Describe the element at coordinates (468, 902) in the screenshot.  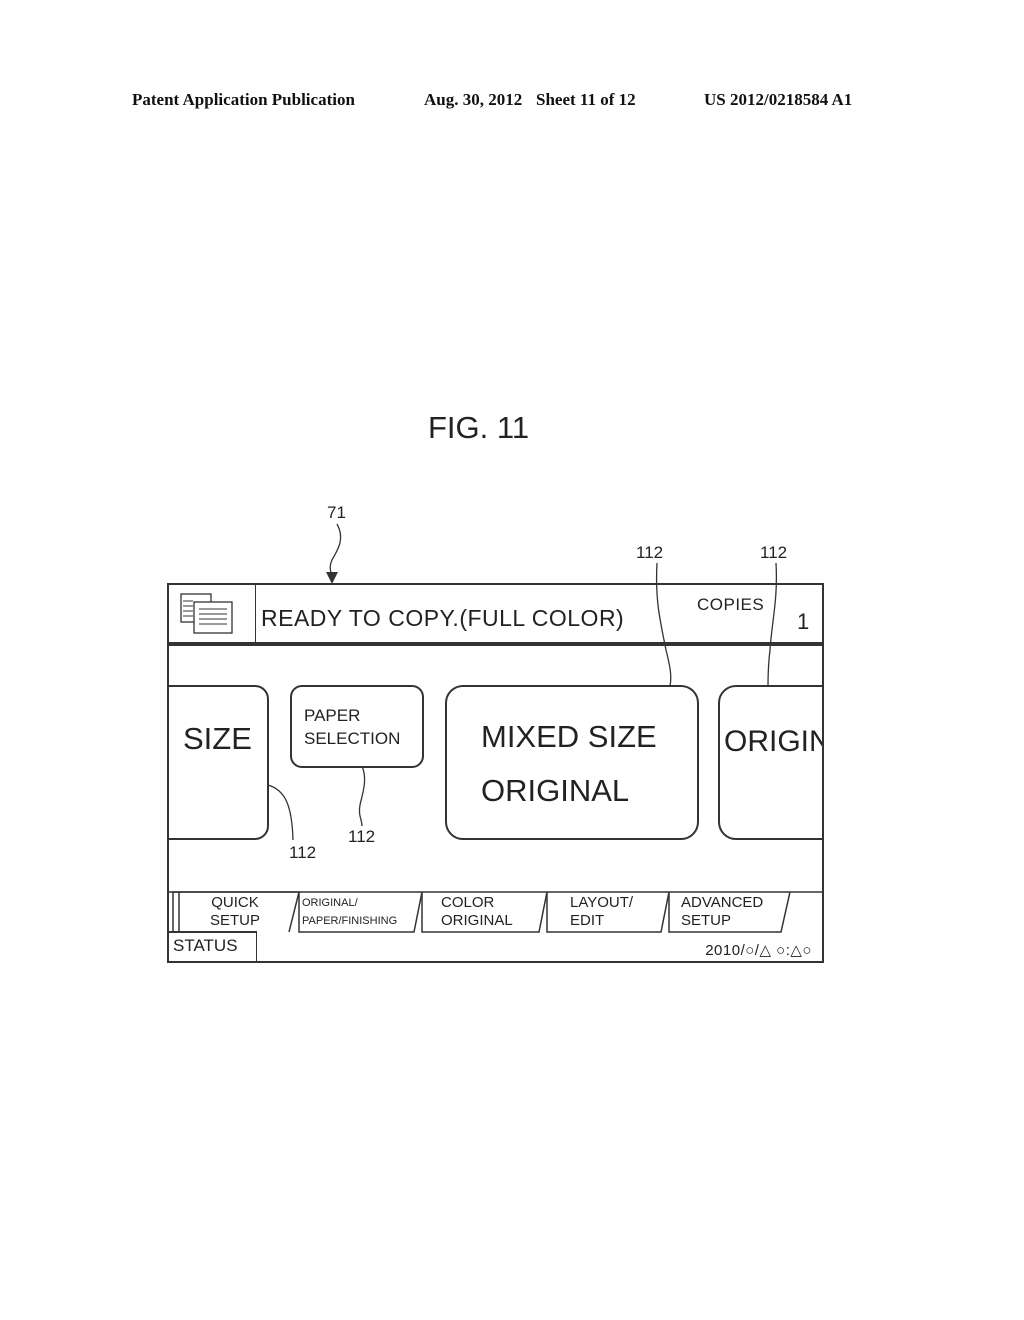
I see `tab-color-line1: COLOR` at that location.